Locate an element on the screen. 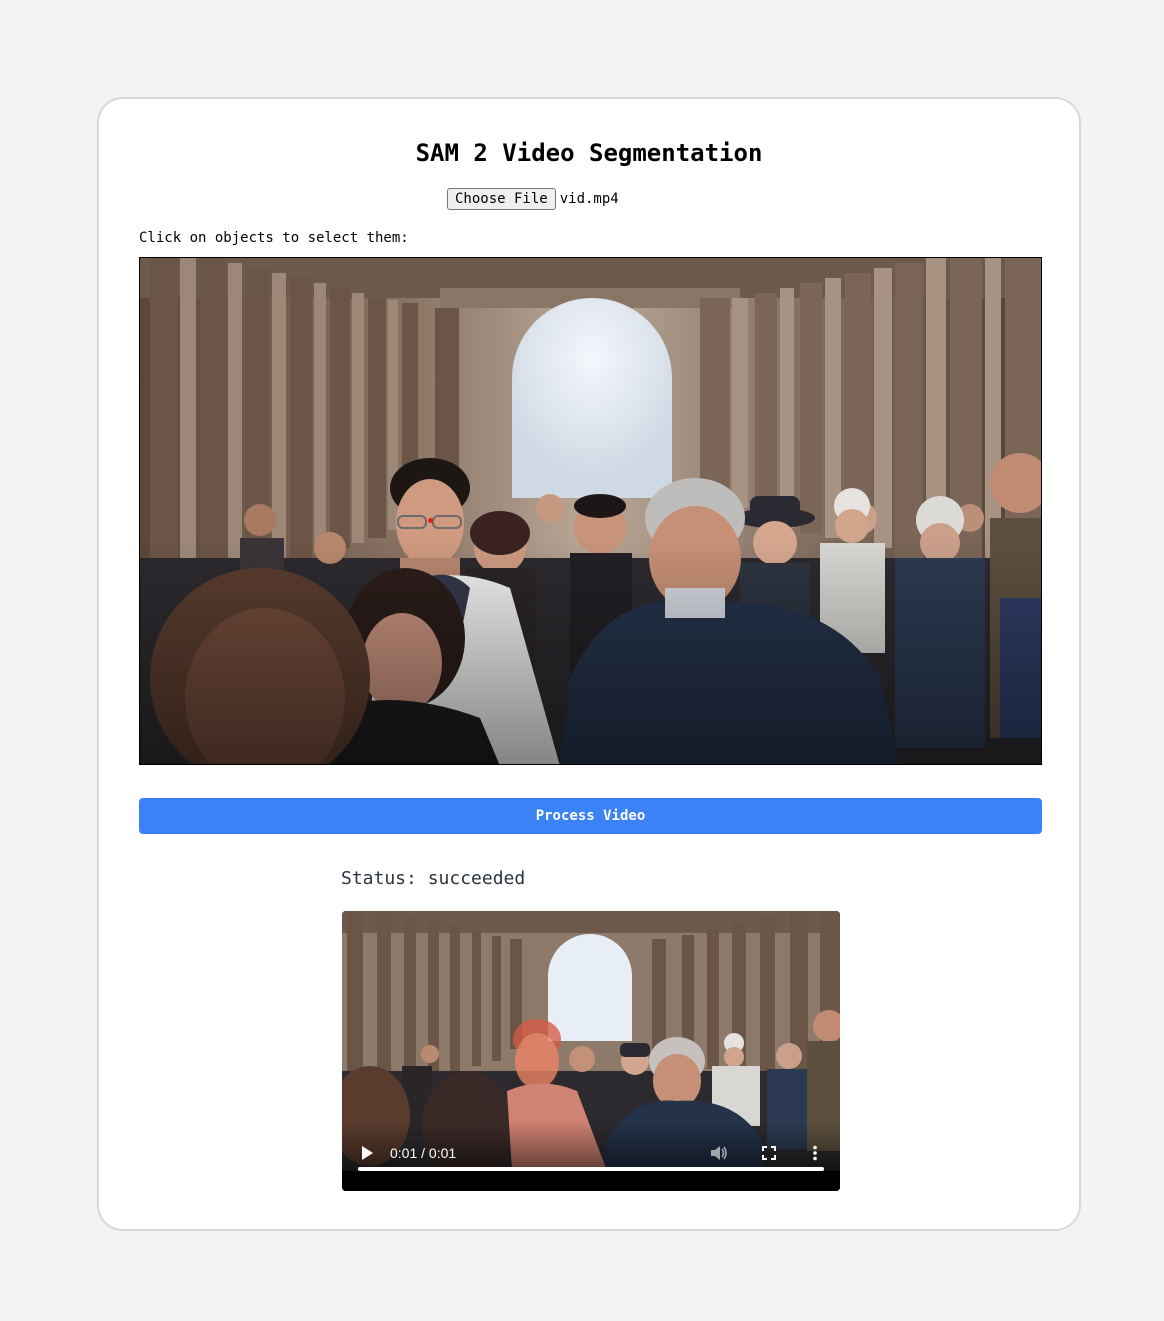 Image resolution: width=1164 pixels, height=1321 pixels. video-controls-bar is located at coordinates (591, 1181).